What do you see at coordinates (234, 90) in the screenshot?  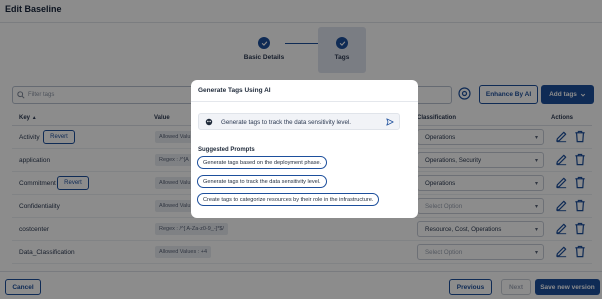 I see `modal-title: Generate Tags Using AI` at bounding box center [234, 90].